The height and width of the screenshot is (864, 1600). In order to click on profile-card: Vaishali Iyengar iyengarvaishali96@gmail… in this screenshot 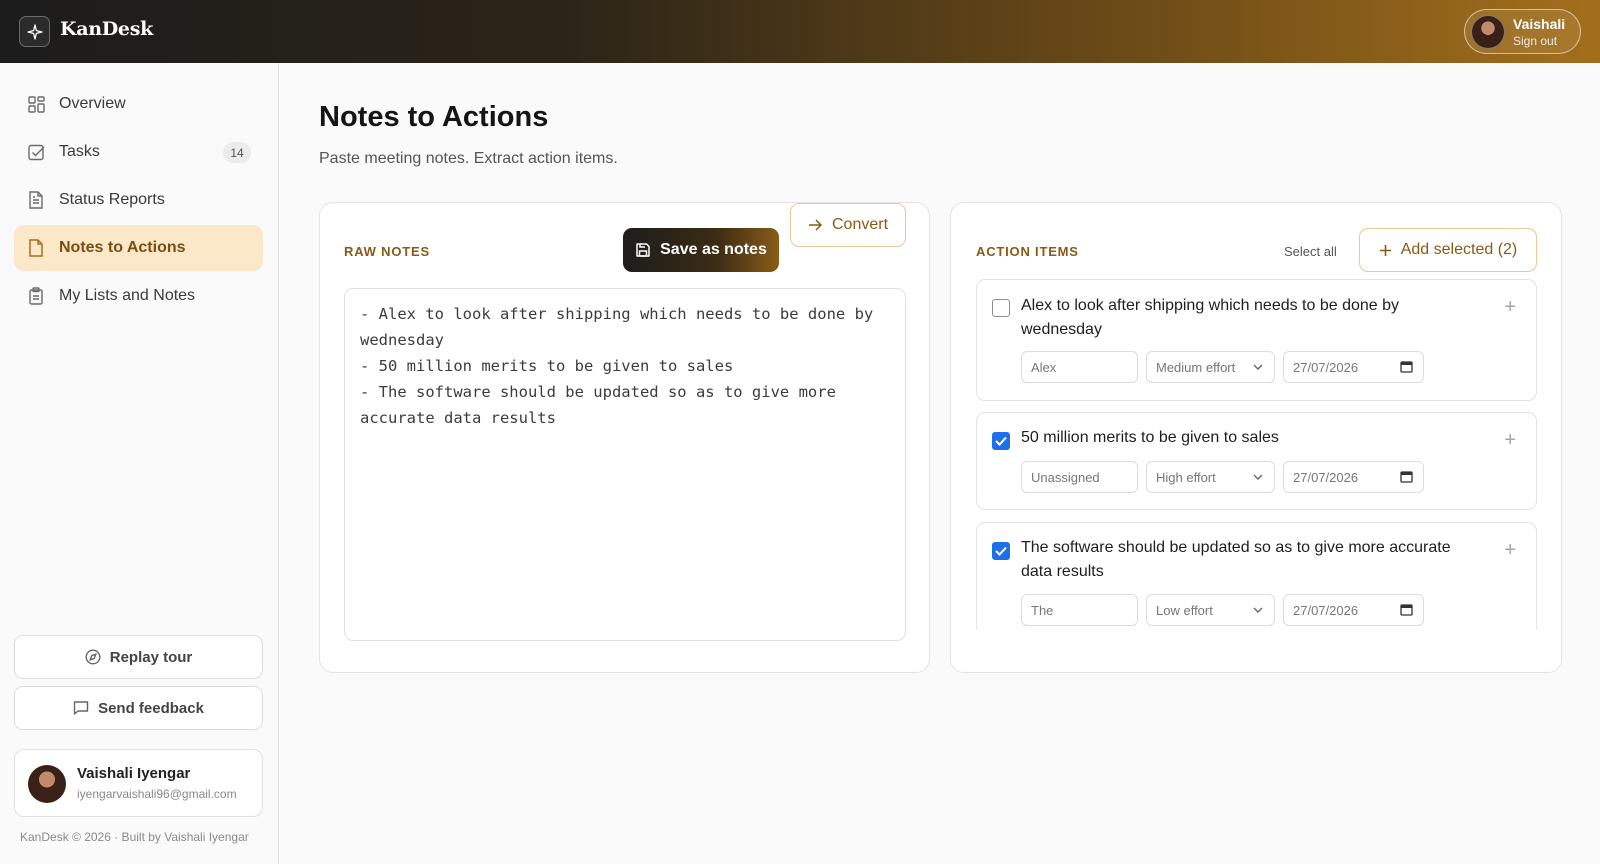, I will do `click(138, 783)`.